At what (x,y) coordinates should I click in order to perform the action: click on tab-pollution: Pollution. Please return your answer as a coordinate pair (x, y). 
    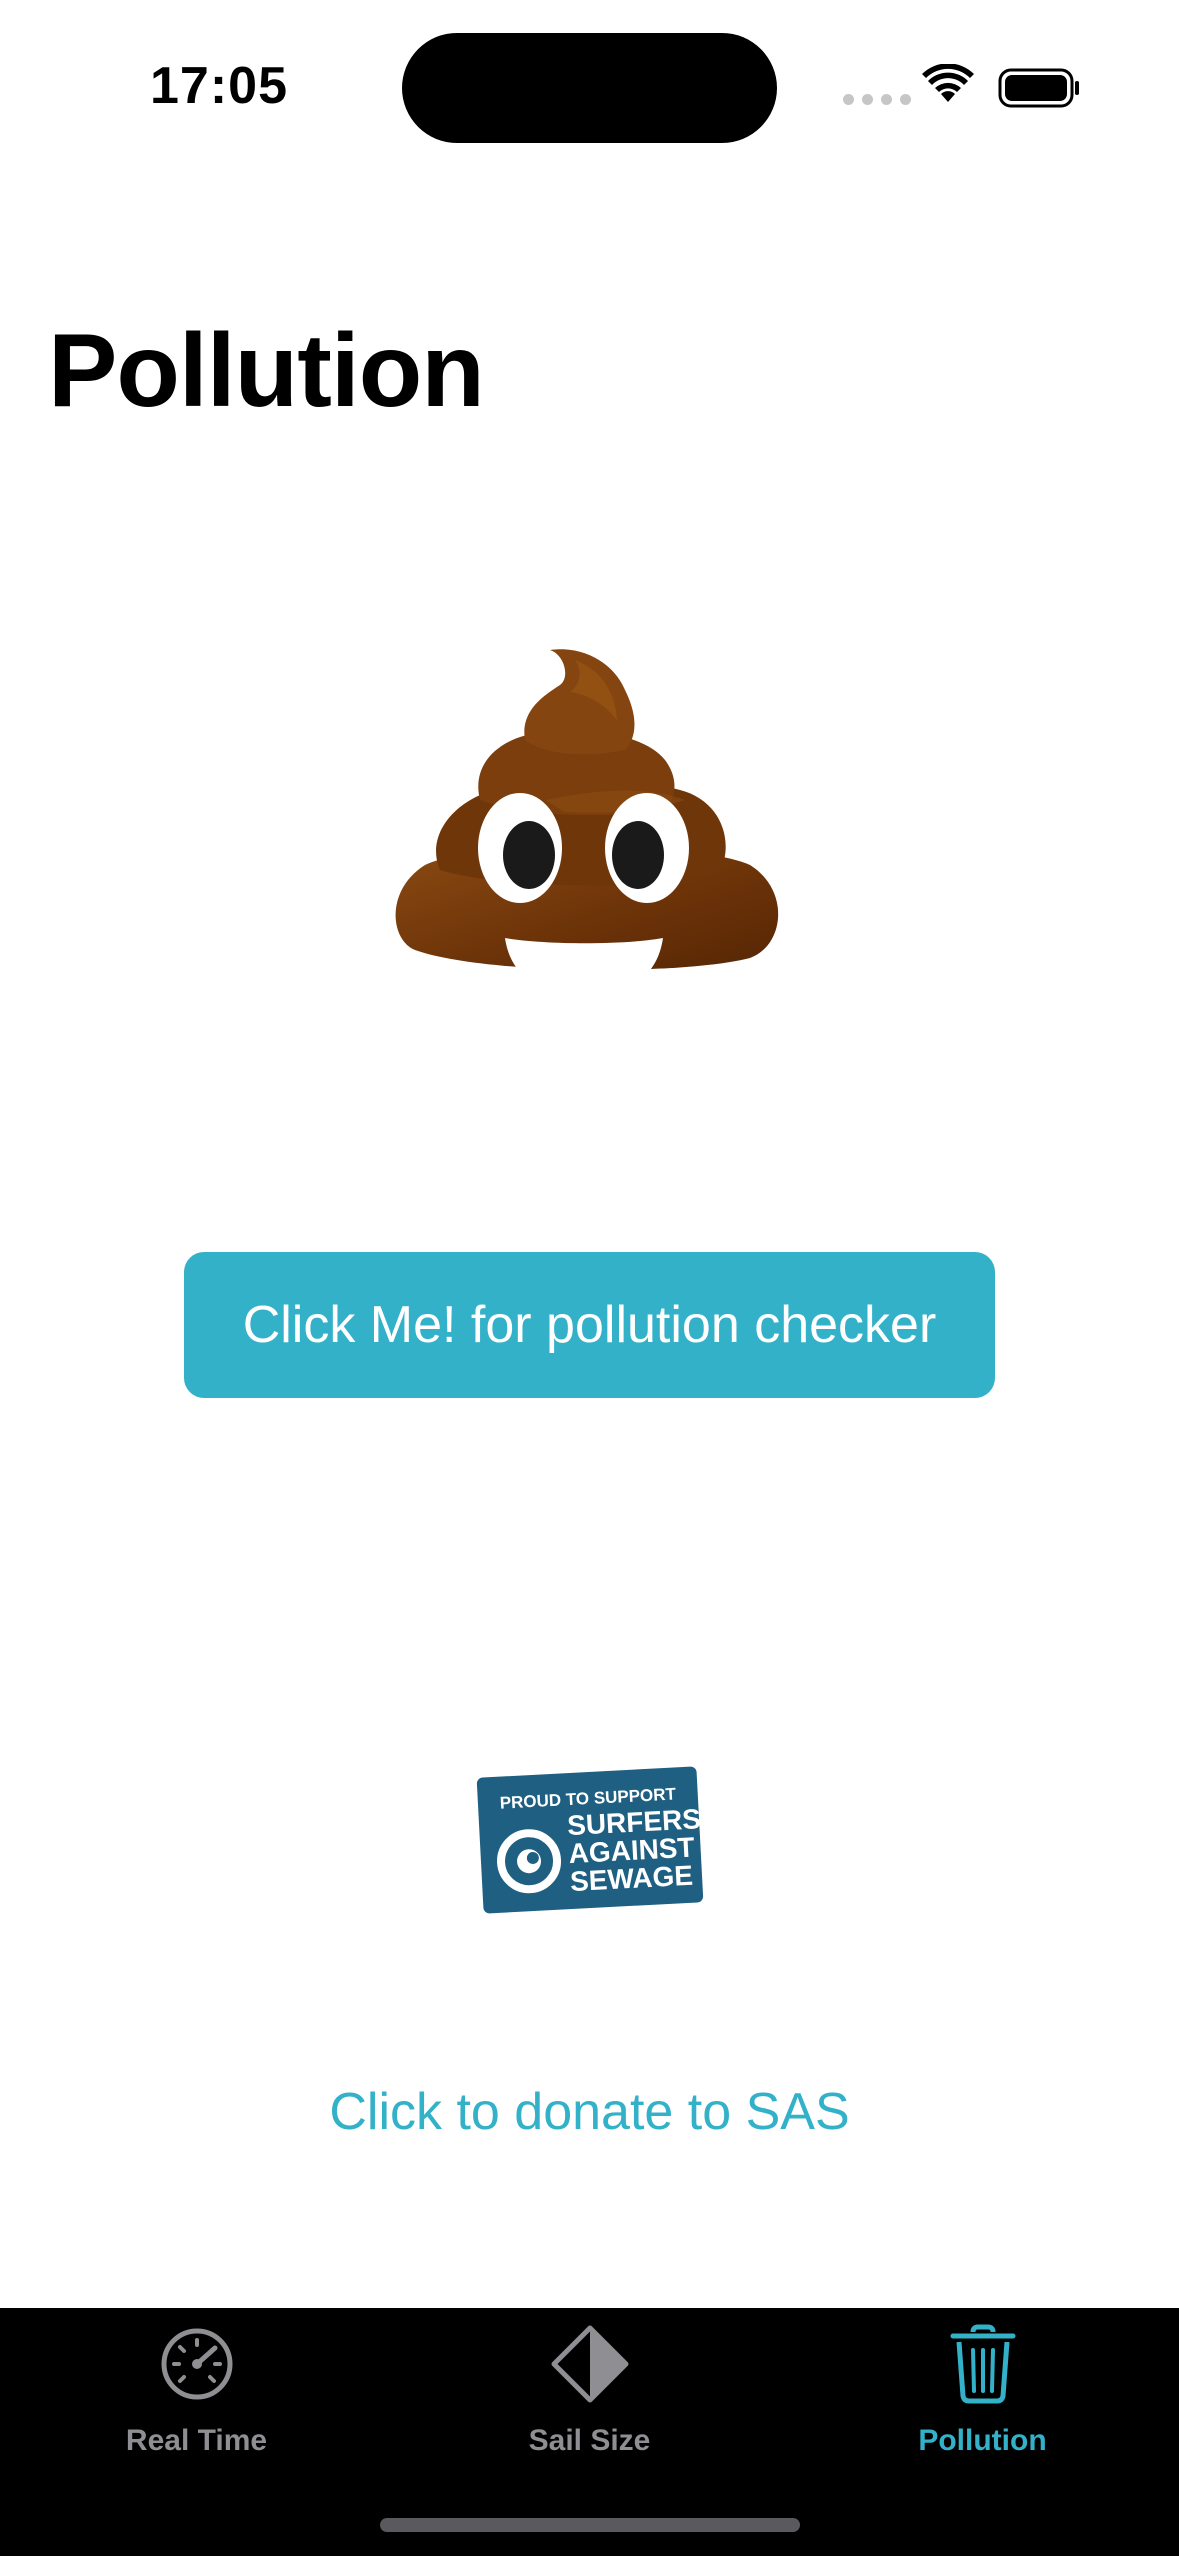
    Looking at the image, I should click on (982, 2391).